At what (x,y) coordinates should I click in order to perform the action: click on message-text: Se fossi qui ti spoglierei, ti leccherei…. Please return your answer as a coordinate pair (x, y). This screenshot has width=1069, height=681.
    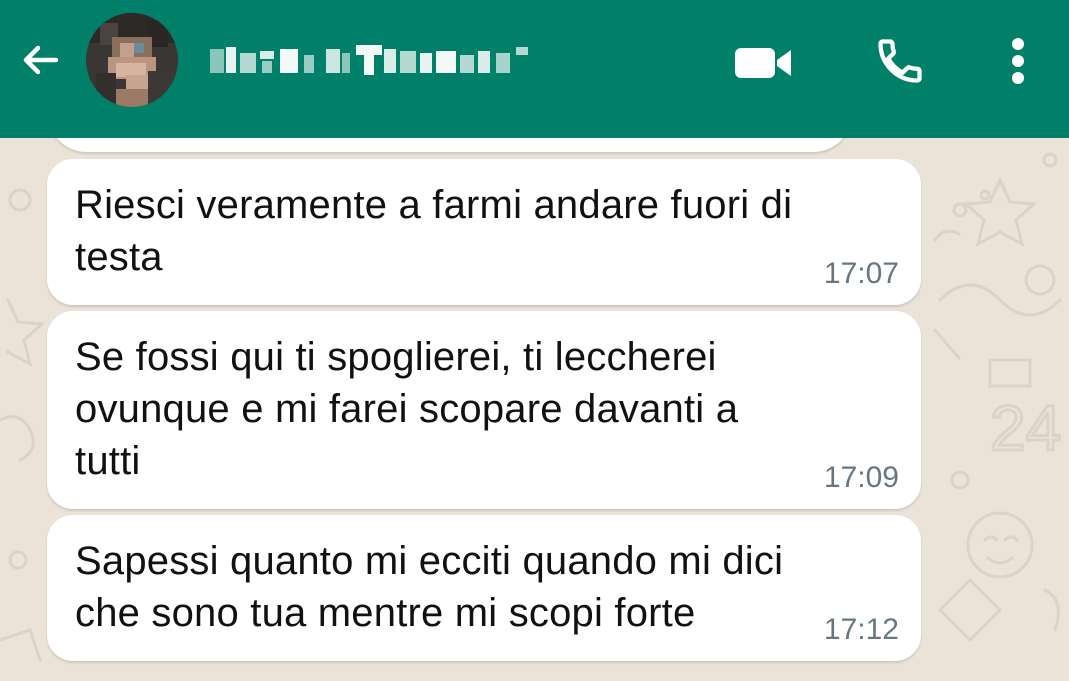
    Looking at the image, I should click on (407, 409).